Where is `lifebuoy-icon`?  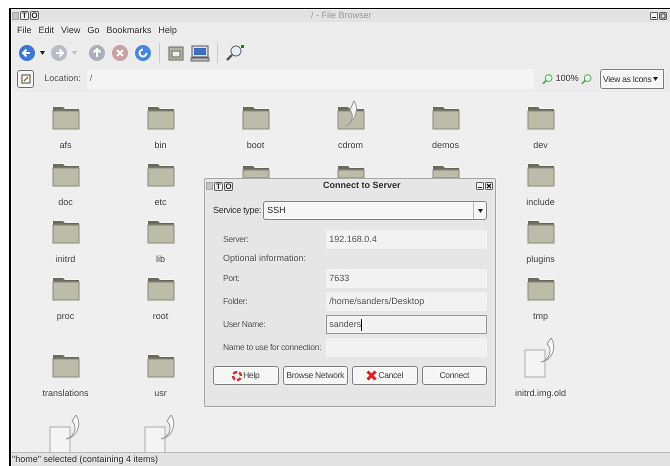 lifebuoy-icon is located at coordinates (237, 375).